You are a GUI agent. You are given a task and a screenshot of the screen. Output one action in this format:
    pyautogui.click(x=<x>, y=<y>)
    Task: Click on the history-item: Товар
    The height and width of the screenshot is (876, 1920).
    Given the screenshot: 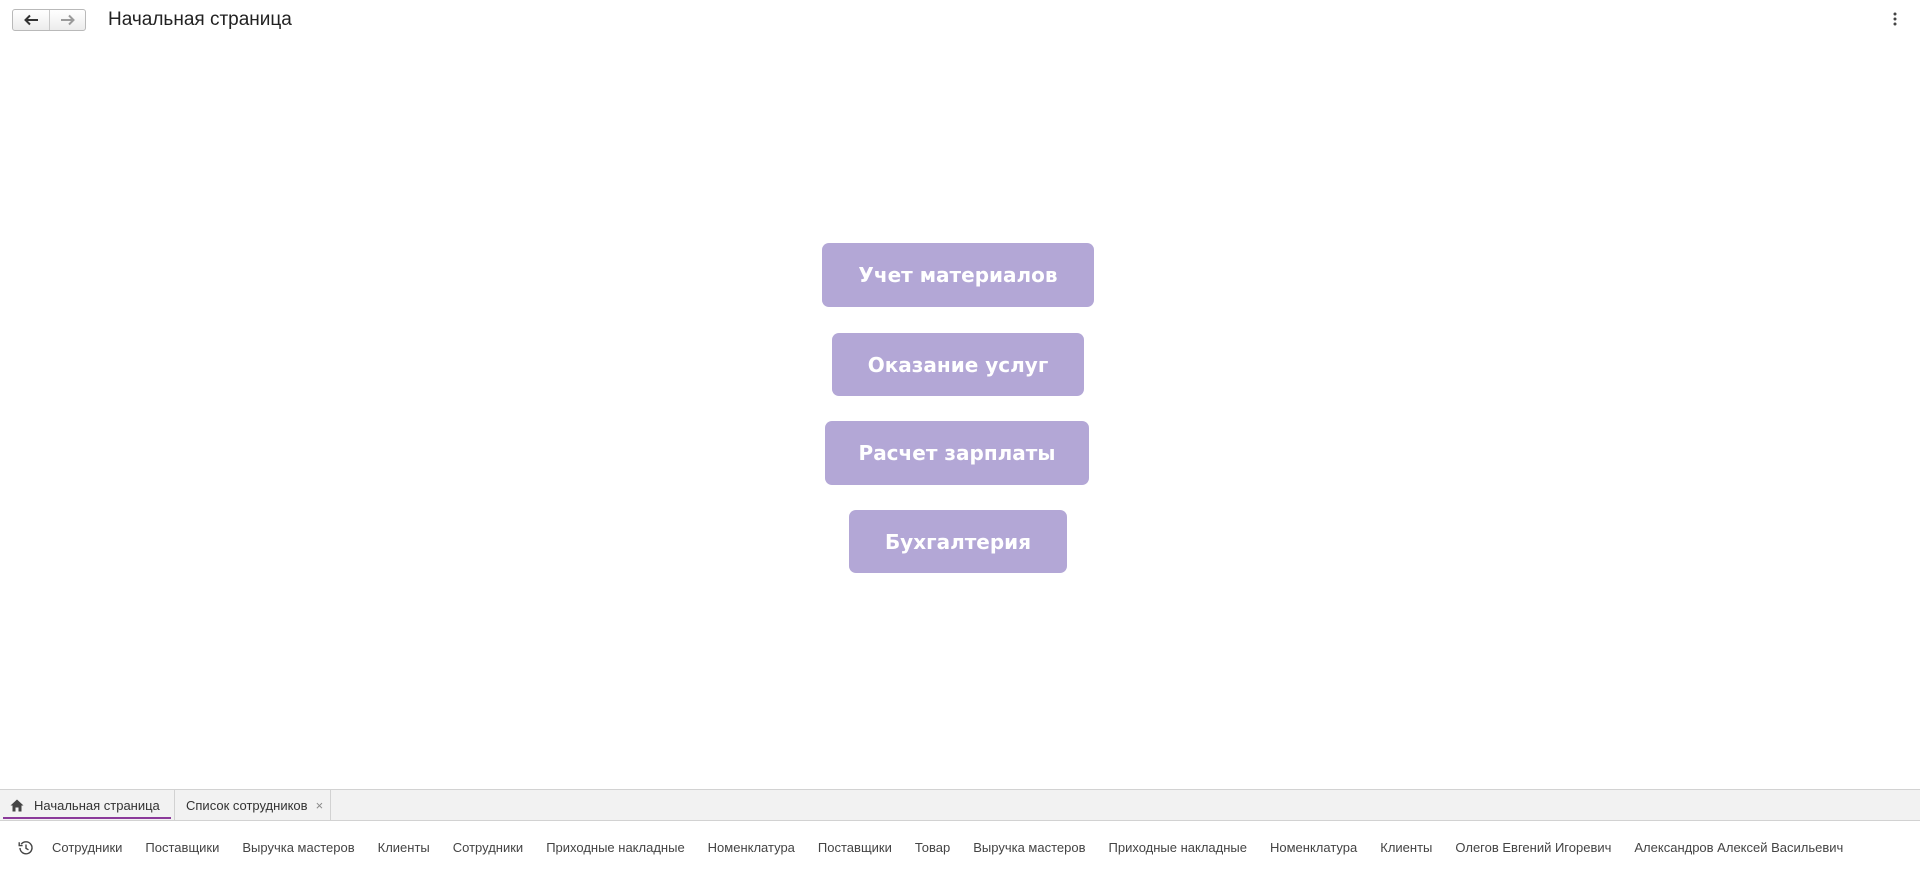 What is the action you would take?
    pyautogui.click(x=932, y=848)
    